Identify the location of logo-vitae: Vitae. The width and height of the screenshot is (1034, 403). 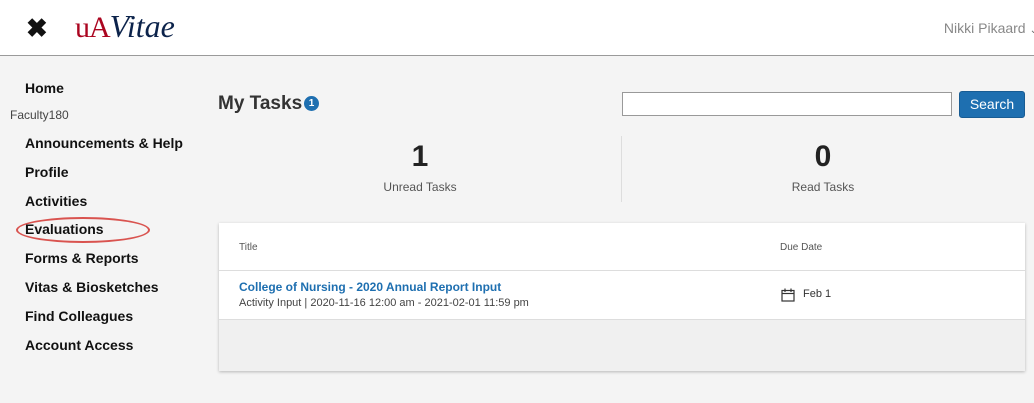
(142, 26).